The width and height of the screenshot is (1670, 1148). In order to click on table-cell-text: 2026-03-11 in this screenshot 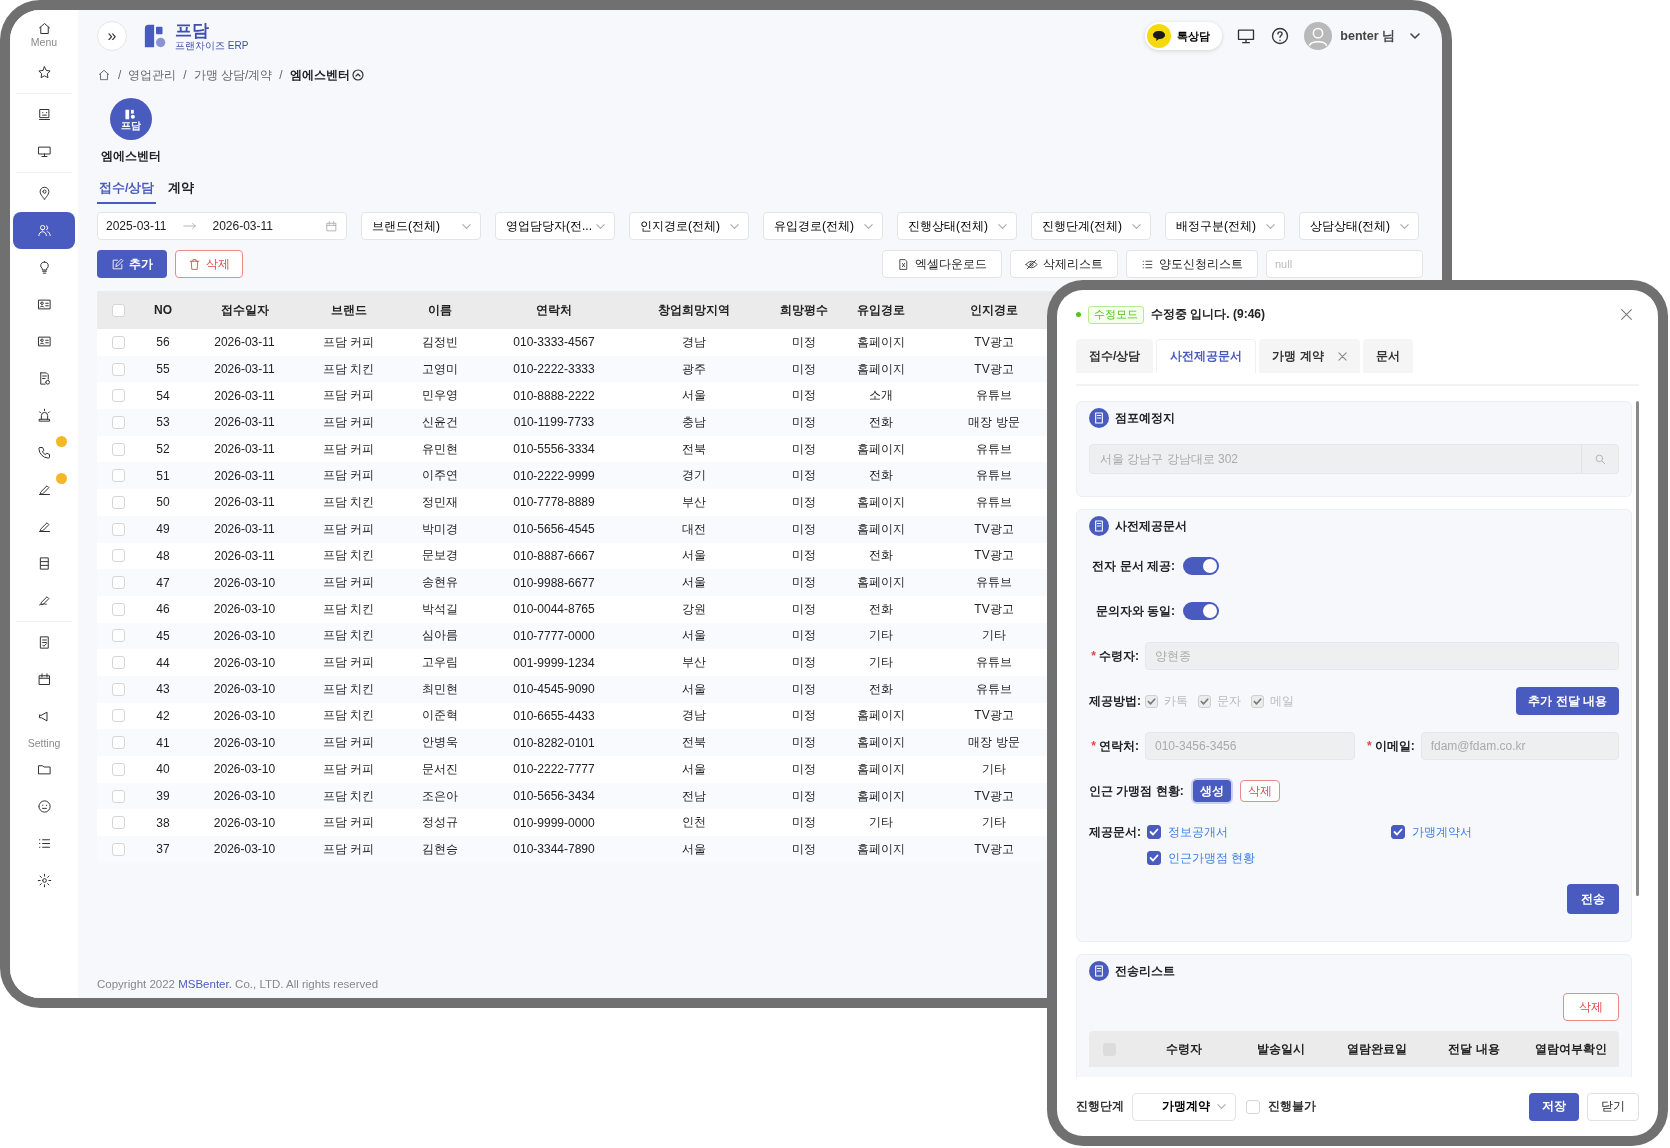, I will do `click(244, 369)`.